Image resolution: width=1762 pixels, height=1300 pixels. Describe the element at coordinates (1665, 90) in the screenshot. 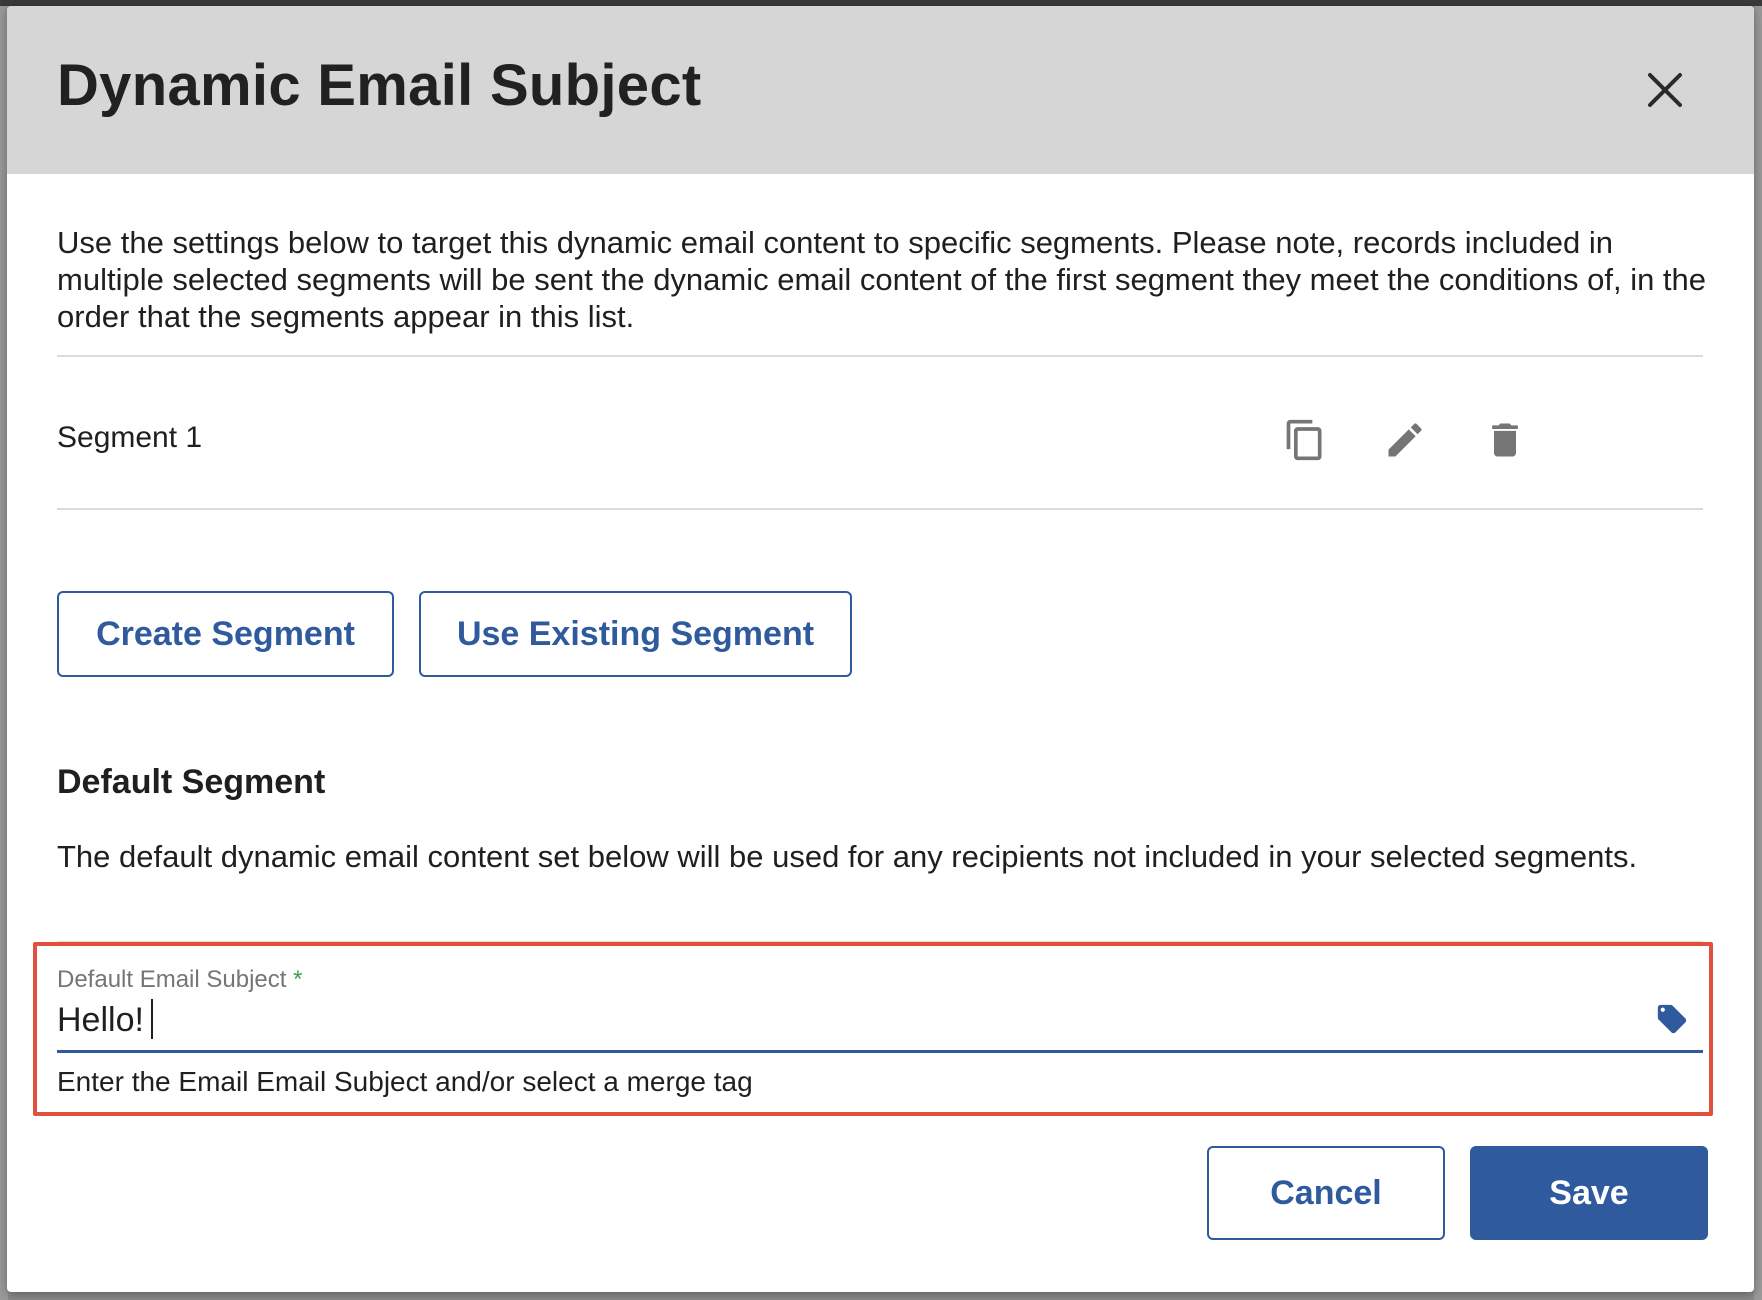

I see `close-icon` at that location.